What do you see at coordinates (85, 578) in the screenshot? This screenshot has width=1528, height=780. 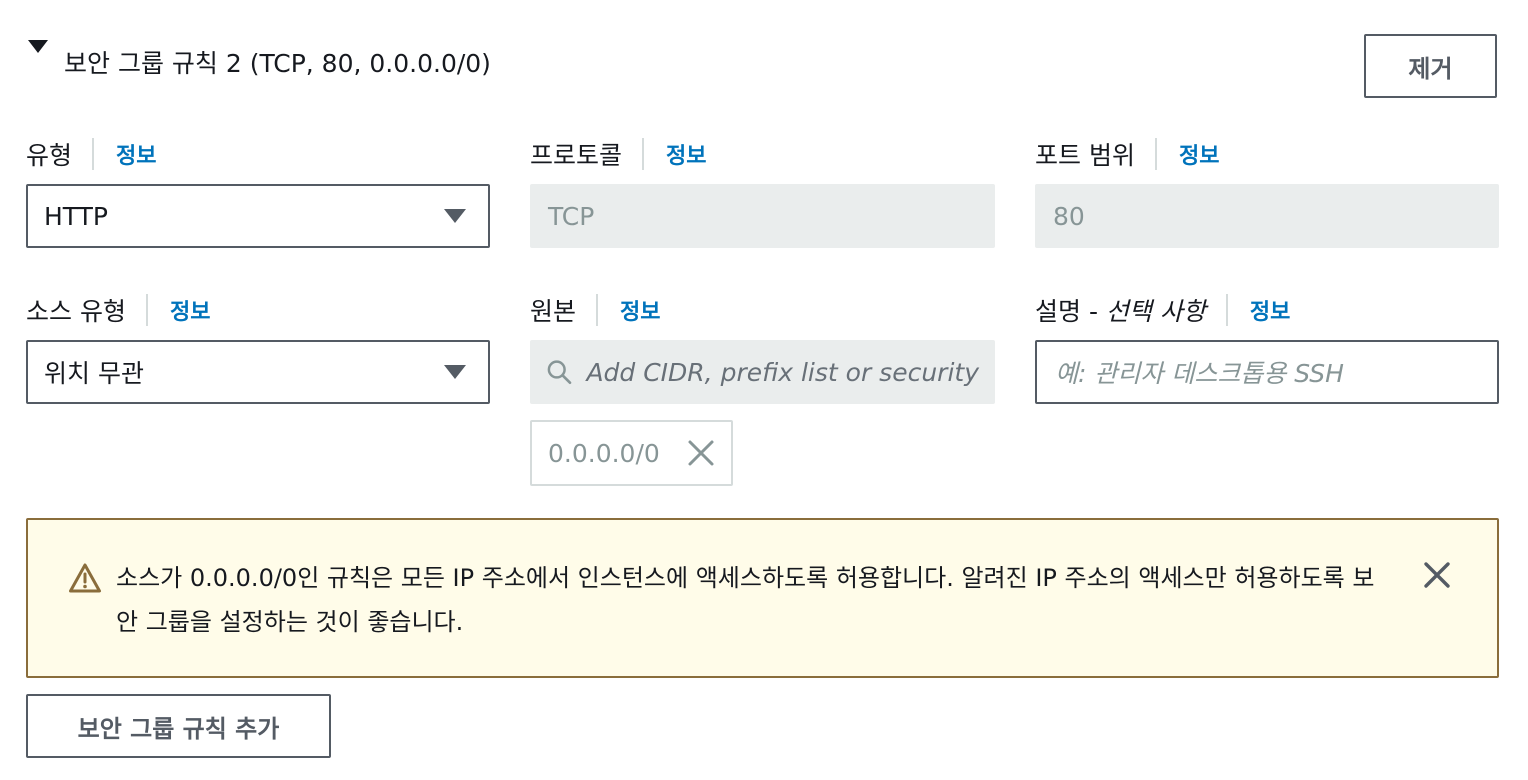 I see `warning-icon` at bounding box center [85, 578].